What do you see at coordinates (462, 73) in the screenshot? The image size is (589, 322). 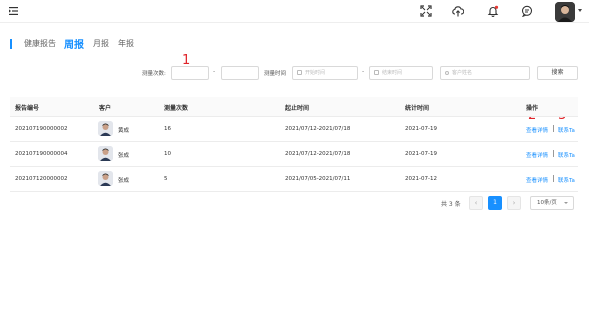 I see `customer-search-placeholder: 客户姓名` at bounding box center [462, 73].